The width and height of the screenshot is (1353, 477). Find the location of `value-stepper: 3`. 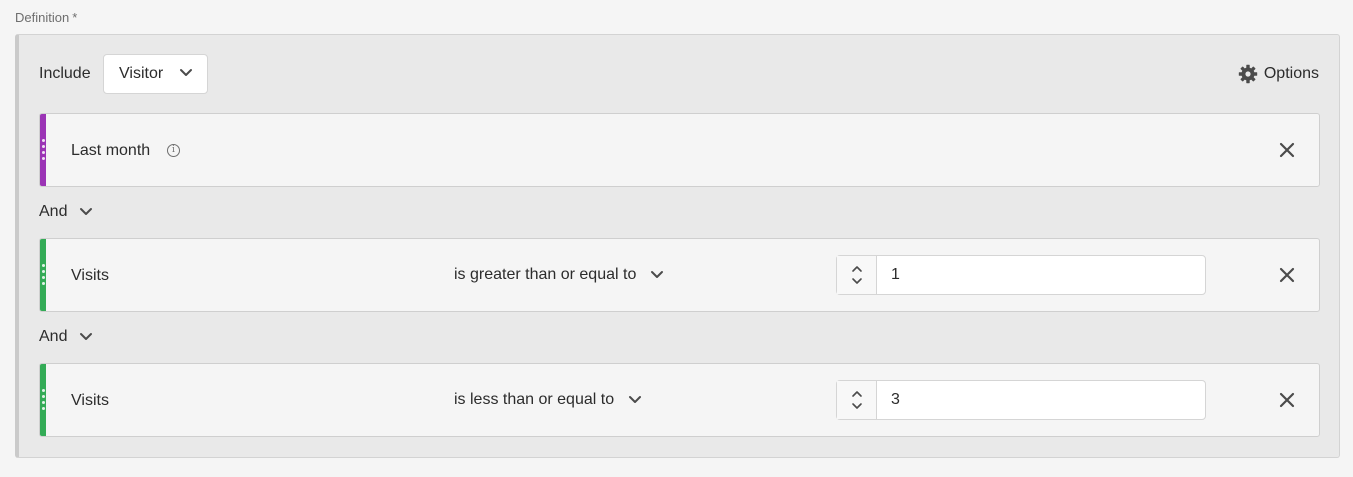

value-stepper: 3 is located at coordinates (1021, 400).